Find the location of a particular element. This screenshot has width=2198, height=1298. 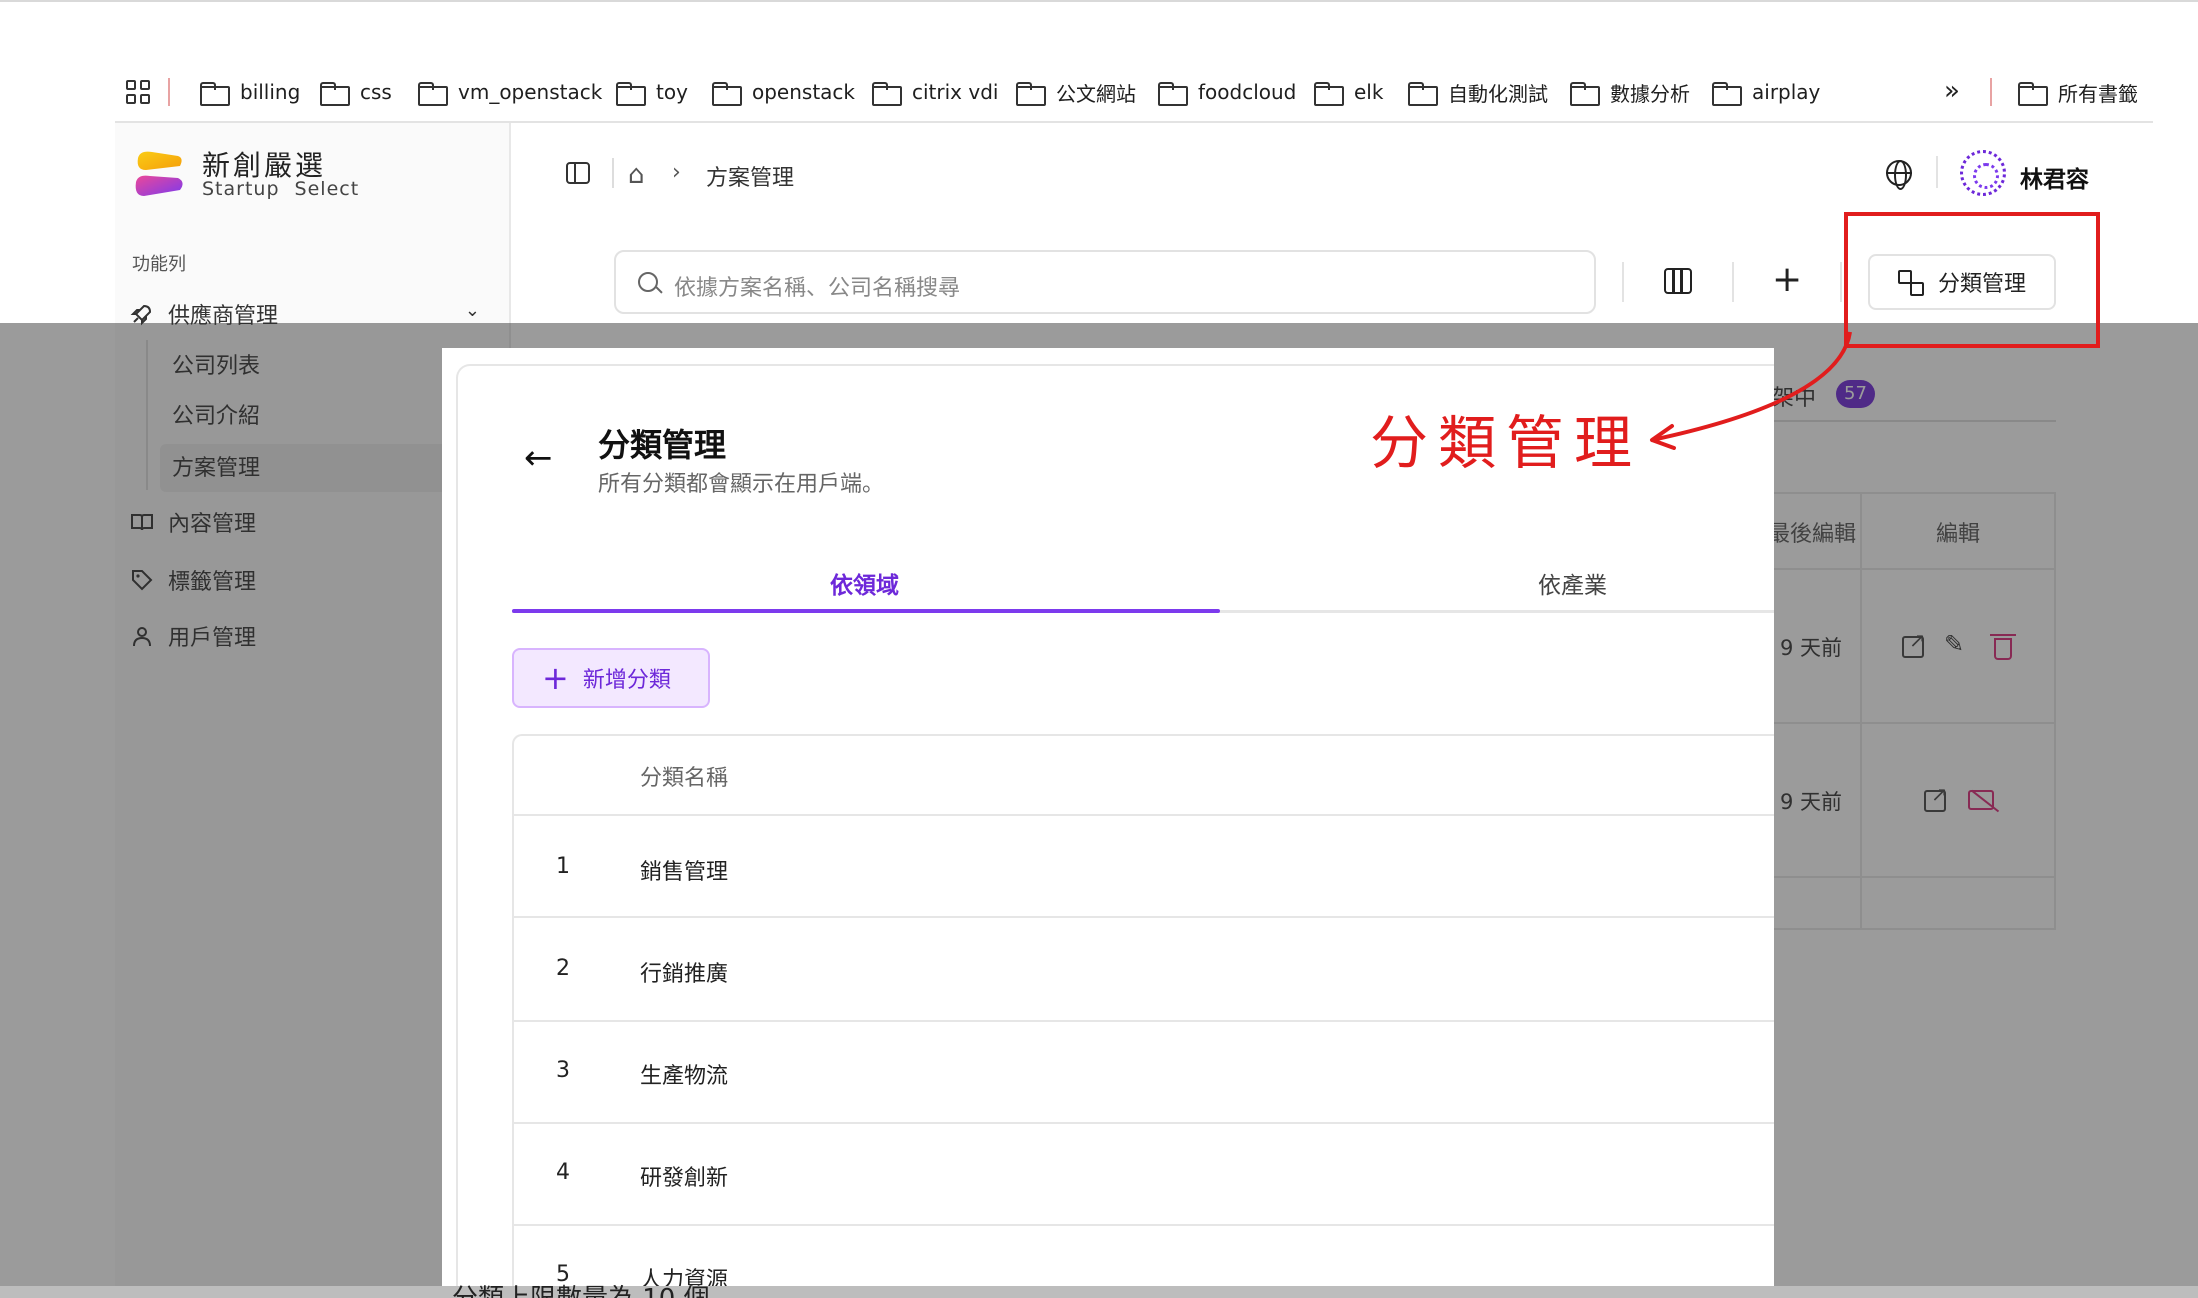

more-bookmarks-icon: » is located at coordinates (1952, 91).